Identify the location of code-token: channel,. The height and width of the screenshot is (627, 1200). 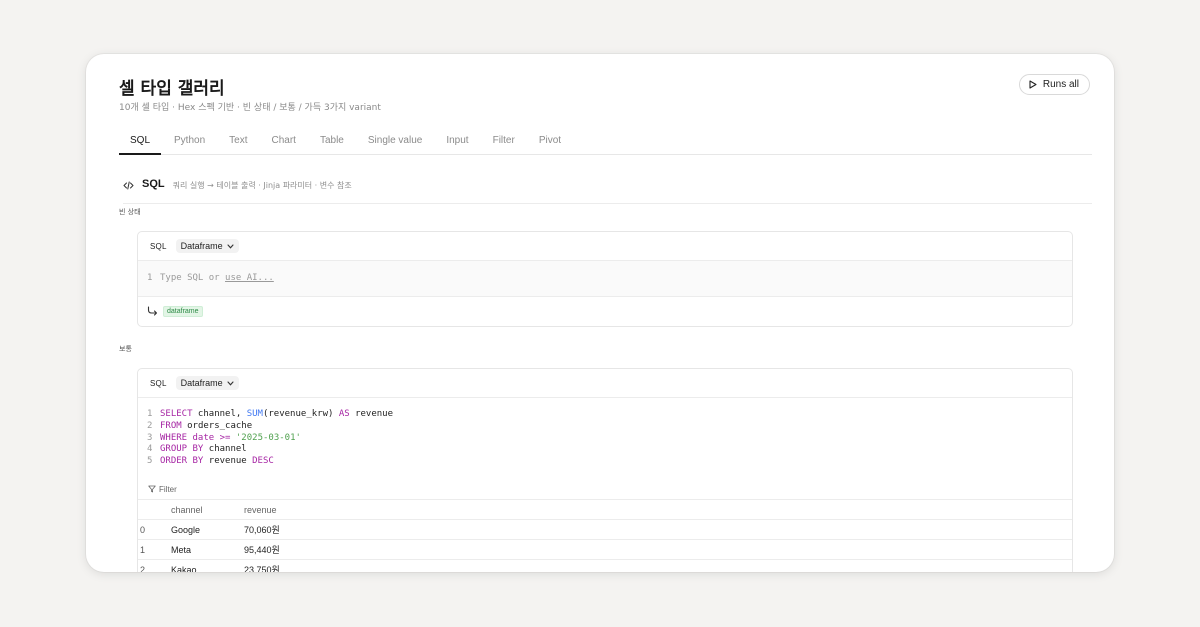
(219, 414).